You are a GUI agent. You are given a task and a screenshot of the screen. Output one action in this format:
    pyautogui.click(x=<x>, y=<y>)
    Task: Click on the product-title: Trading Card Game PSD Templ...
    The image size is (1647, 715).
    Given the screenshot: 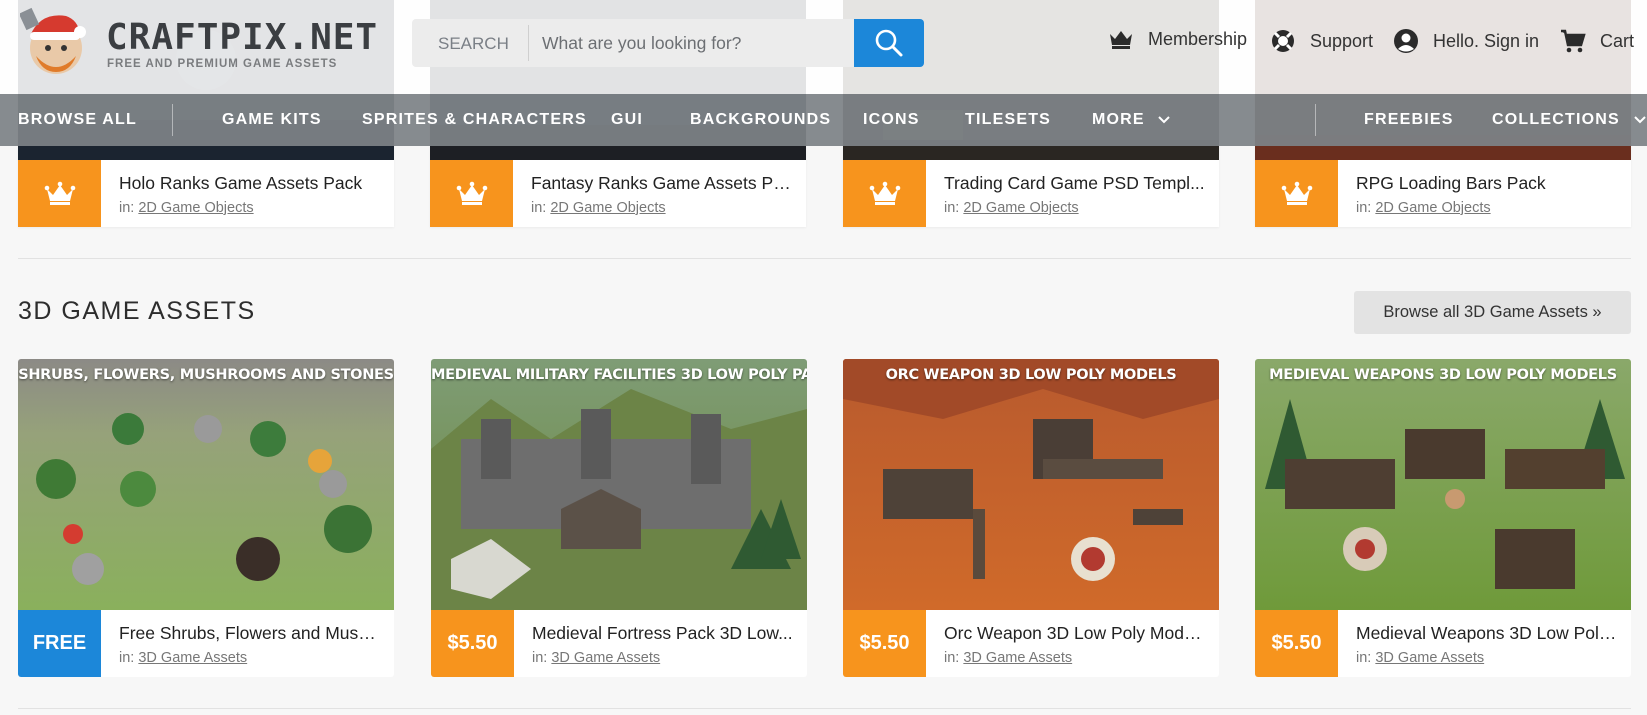 What is the action you would take?
    pyautogui.click(x=1074, y=183)
    